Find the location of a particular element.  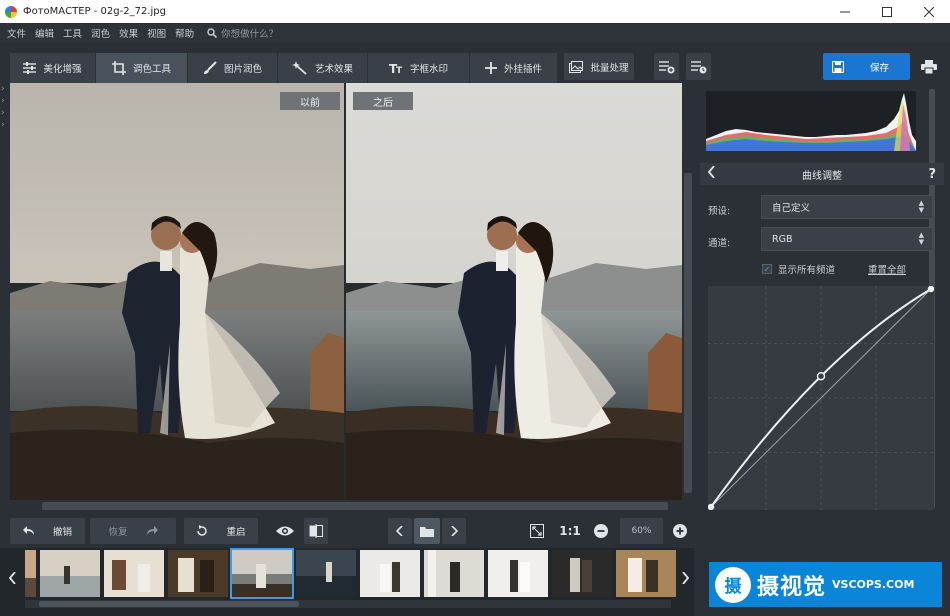

filmstrip is located at coordinates (347, 582).